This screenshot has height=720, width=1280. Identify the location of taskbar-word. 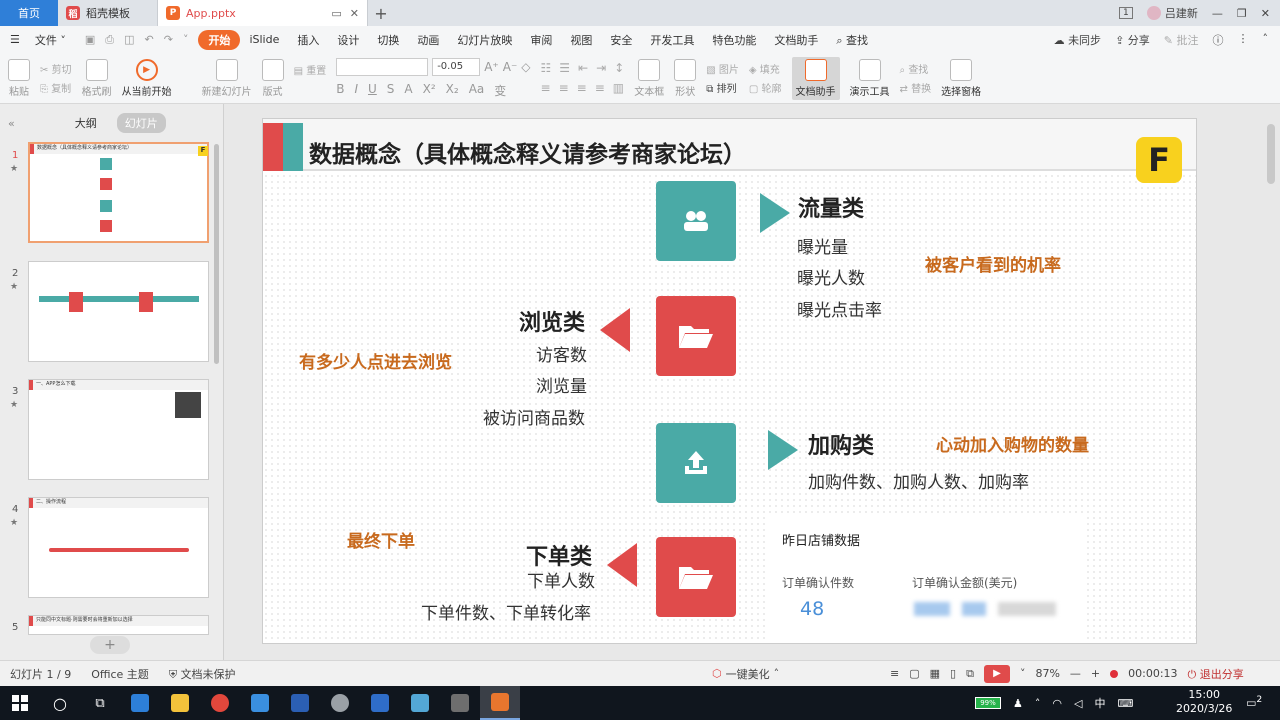
(300, 703).